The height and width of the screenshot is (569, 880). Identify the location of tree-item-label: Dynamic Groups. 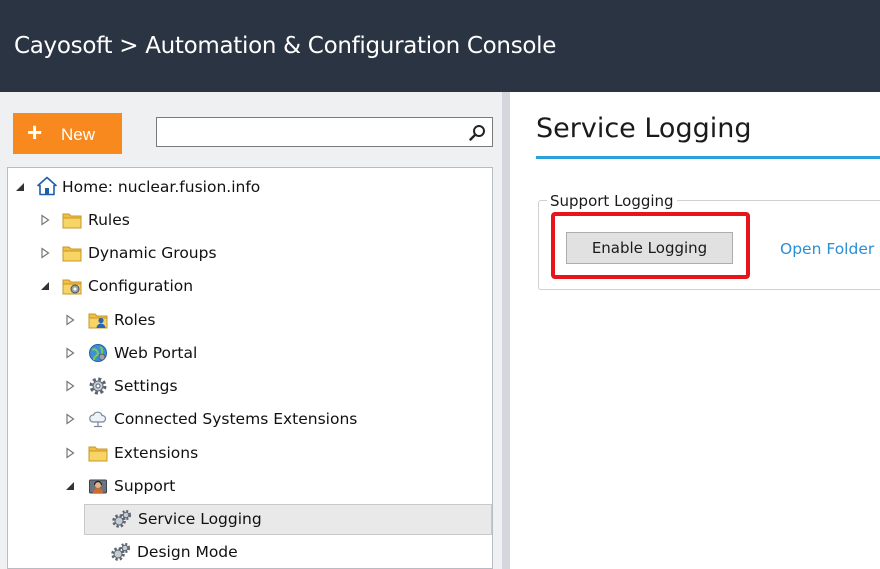
(152, 253).